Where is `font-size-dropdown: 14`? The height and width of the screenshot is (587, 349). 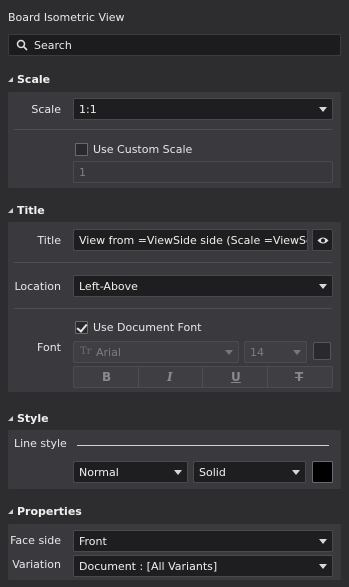 font-size-dropdown: 14 is located at coordinates (275, 352).